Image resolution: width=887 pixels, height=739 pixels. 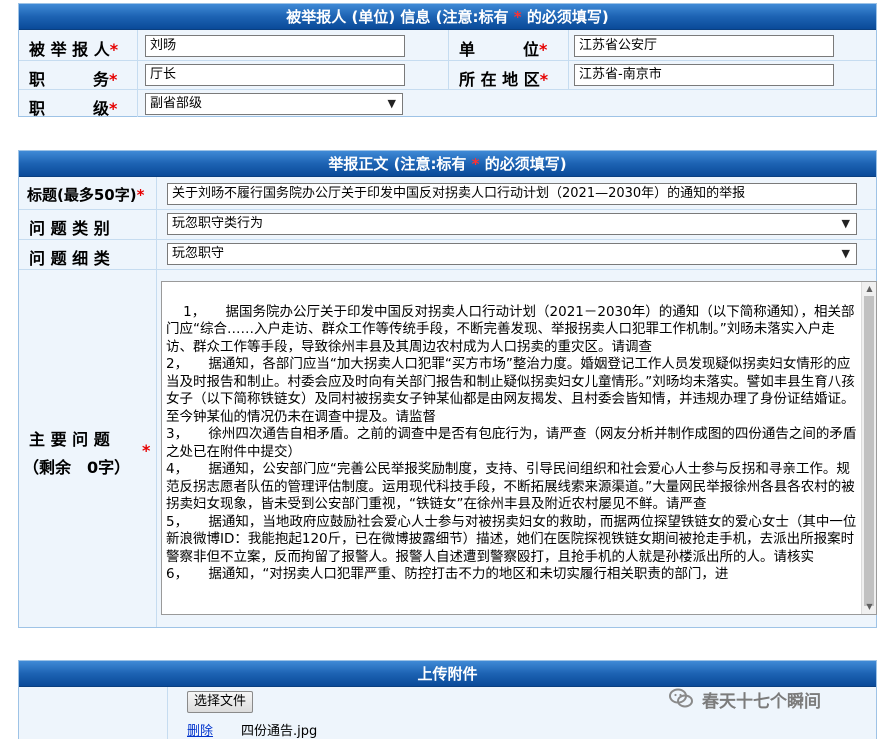 What do you see at coordinates (77, 467) in the screenshot?
I see `remaining-chars-label: （剩余 0字）` at bounding box center [77, 467].